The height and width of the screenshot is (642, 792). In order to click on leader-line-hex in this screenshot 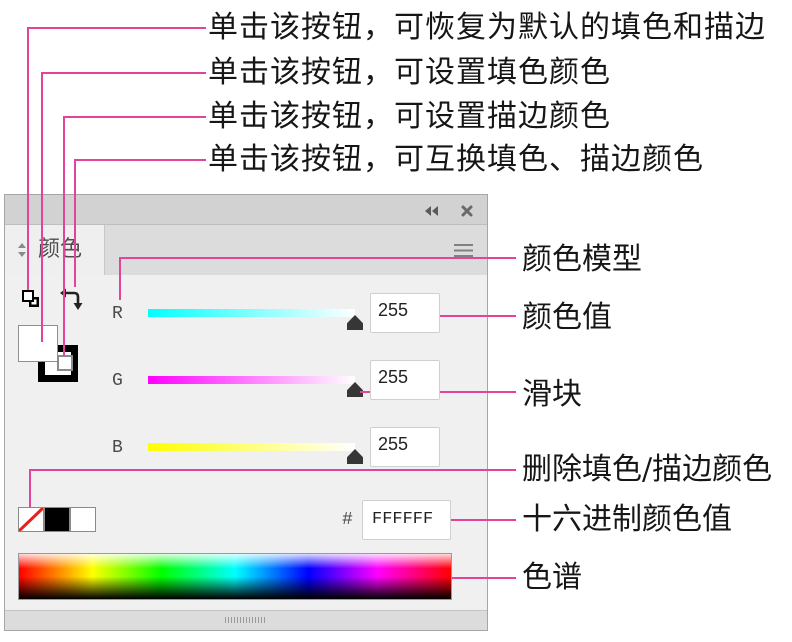, I will do `click(483, 520)`.